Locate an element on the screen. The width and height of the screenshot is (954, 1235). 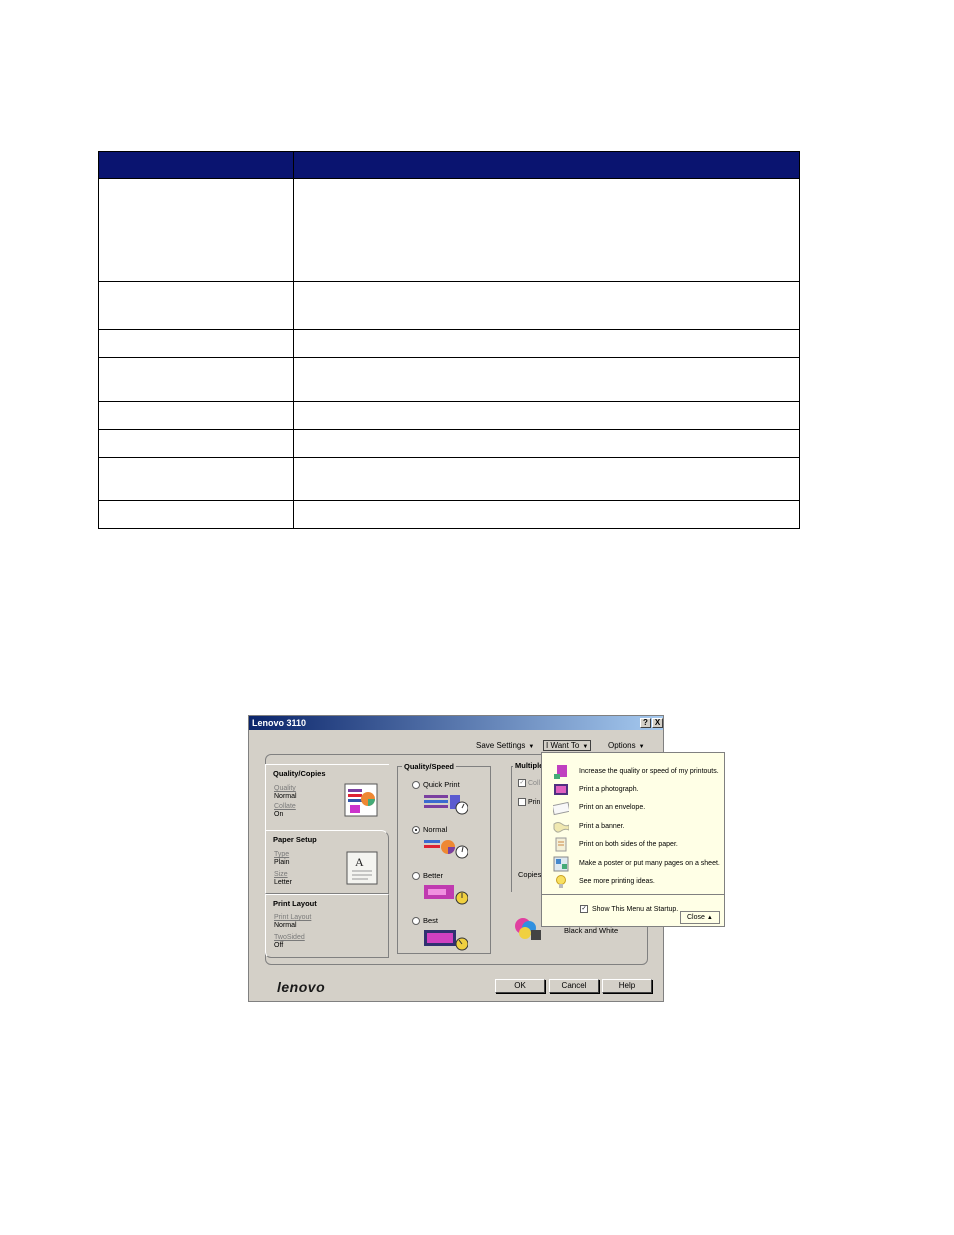
black-white-label: Black and White is located at coordinates (591, 930).